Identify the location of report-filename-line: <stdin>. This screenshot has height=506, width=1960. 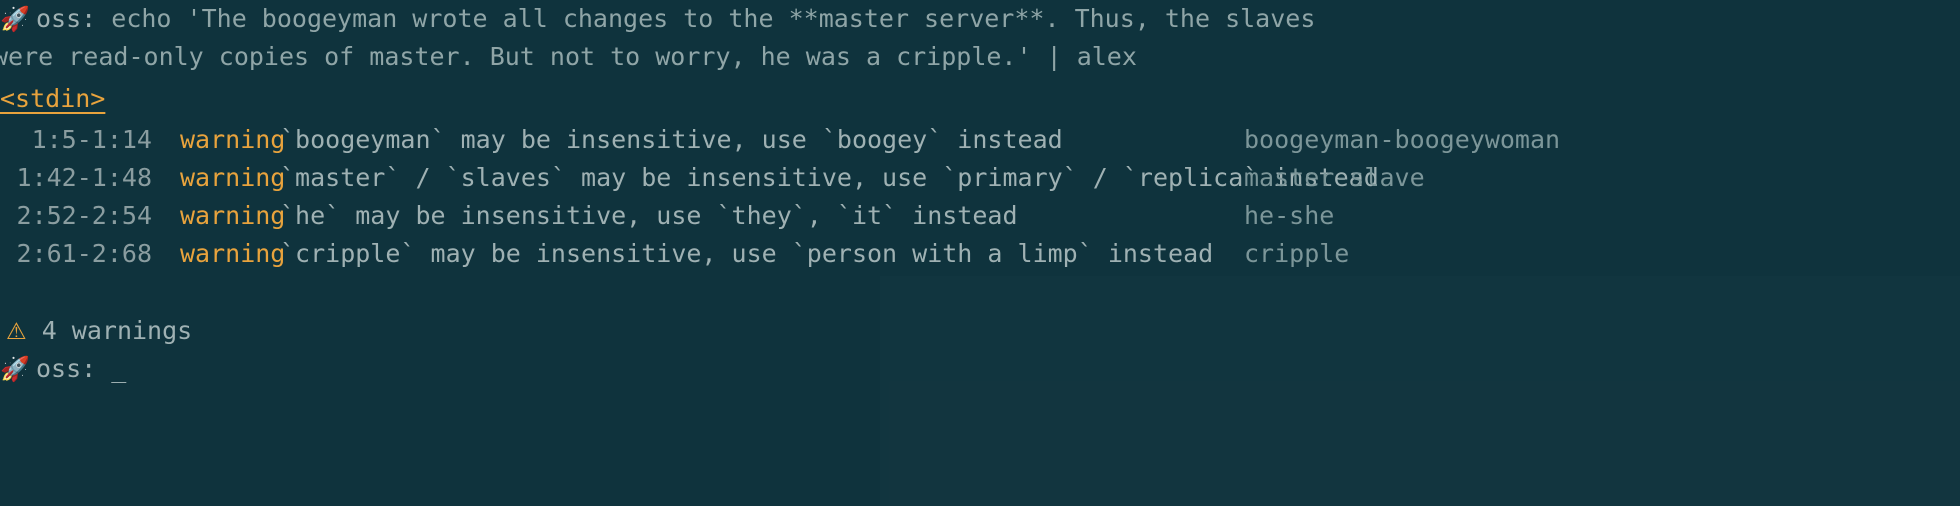
(52, 99).